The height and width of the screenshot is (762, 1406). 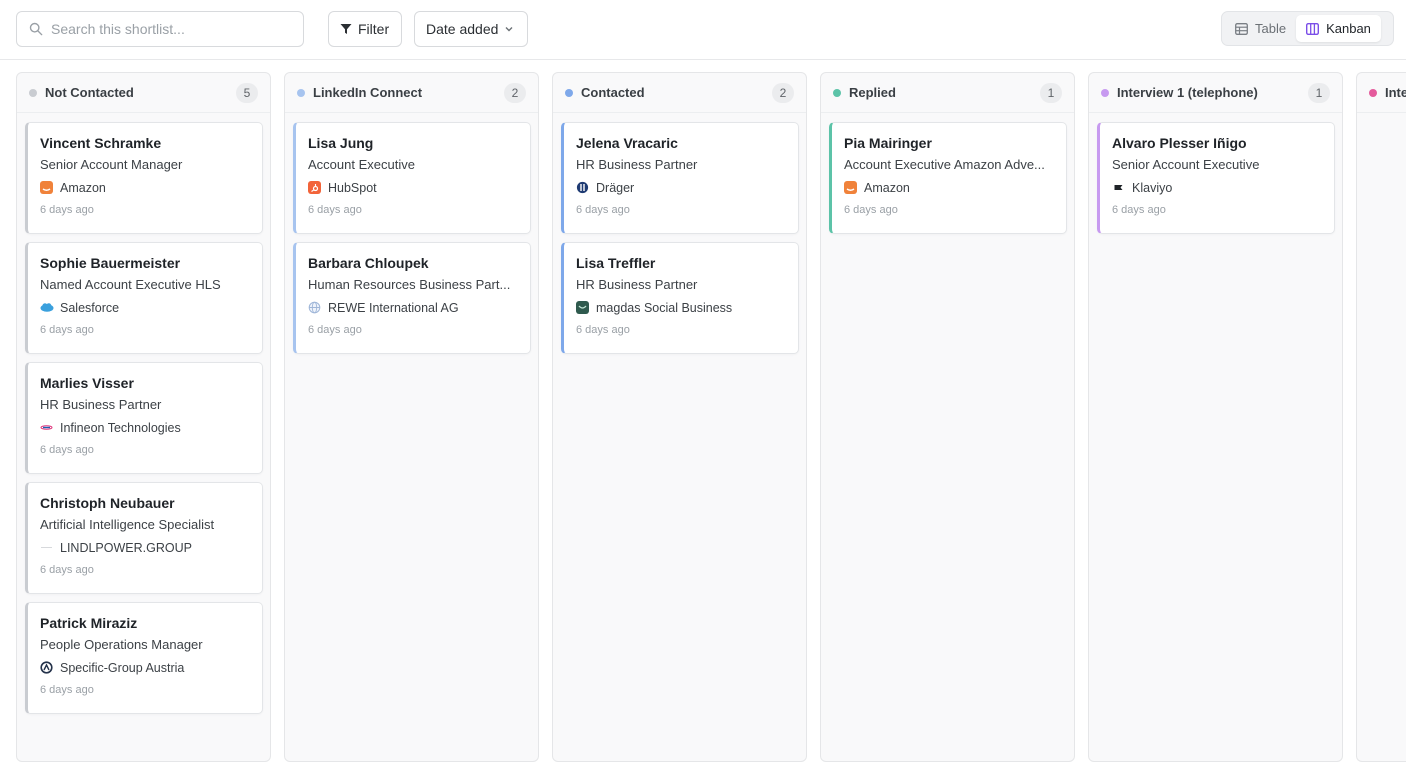 I want to click on globe-icon, so click(x=314, y=307).